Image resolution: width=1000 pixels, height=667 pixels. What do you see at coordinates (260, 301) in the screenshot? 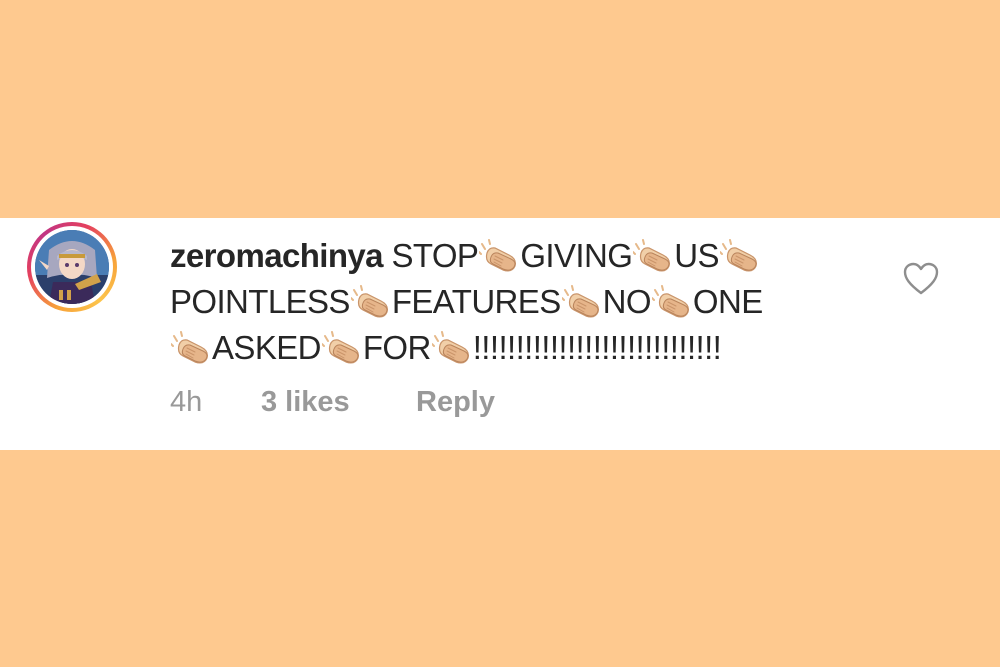
I see `comment-word: POINTLESS` at bounding box center [260, 301].